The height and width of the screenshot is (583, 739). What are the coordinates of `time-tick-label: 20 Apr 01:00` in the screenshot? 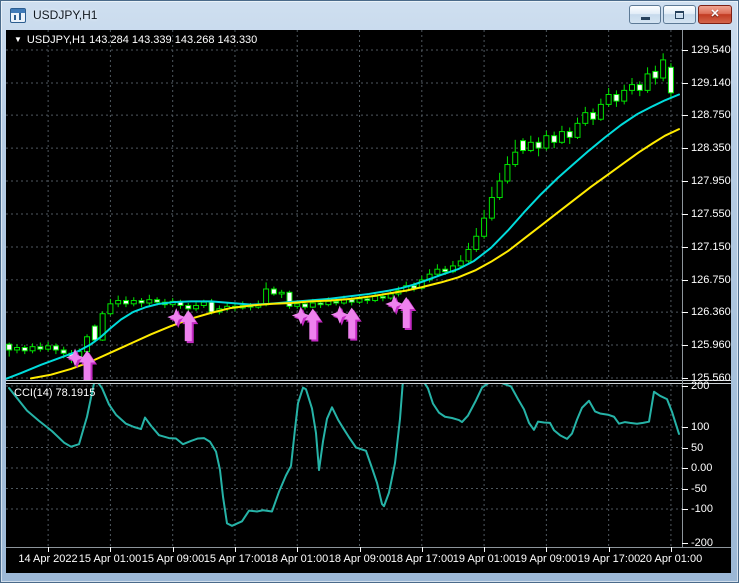 It's located at (671, 559).